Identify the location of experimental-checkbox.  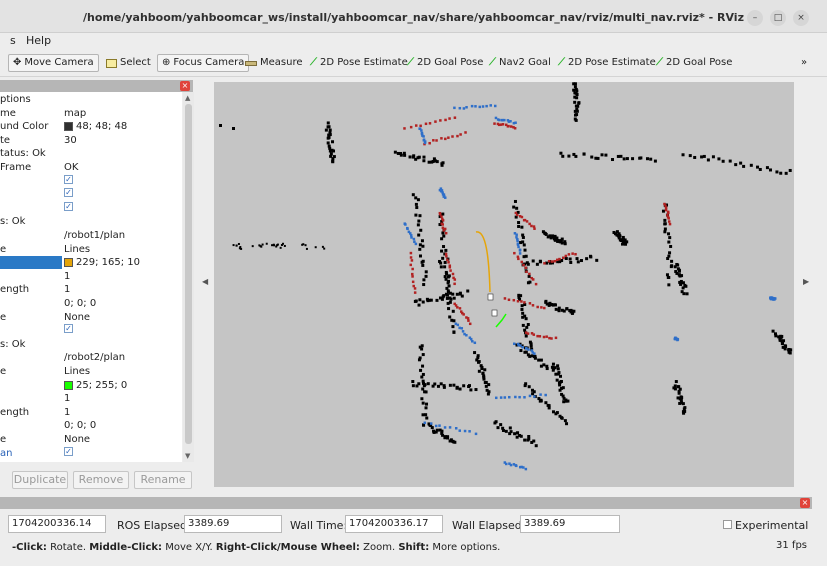
(727, 524).